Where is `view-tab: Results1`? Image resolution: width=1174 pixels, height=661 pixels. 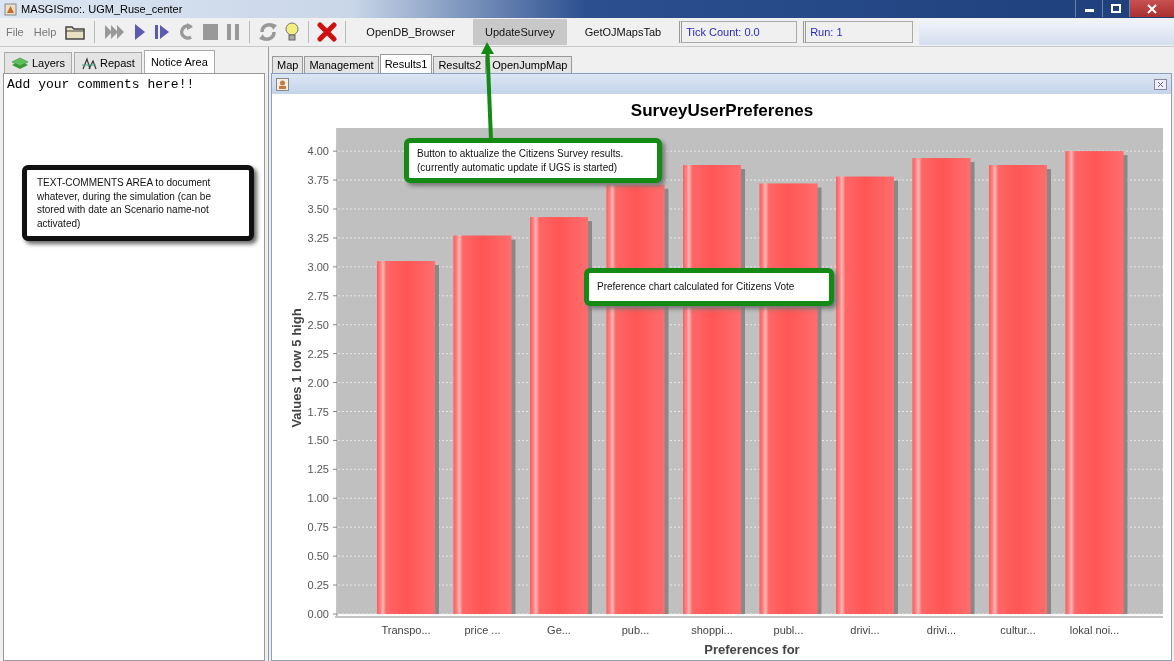
view-tab: Results1 is located at coordinates (406, 63).